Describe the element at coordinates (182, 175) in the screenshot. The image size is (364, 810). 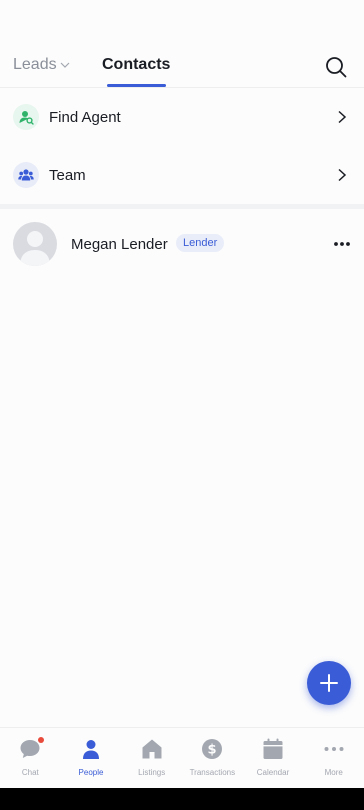
I see `team-row: Team` at that location.